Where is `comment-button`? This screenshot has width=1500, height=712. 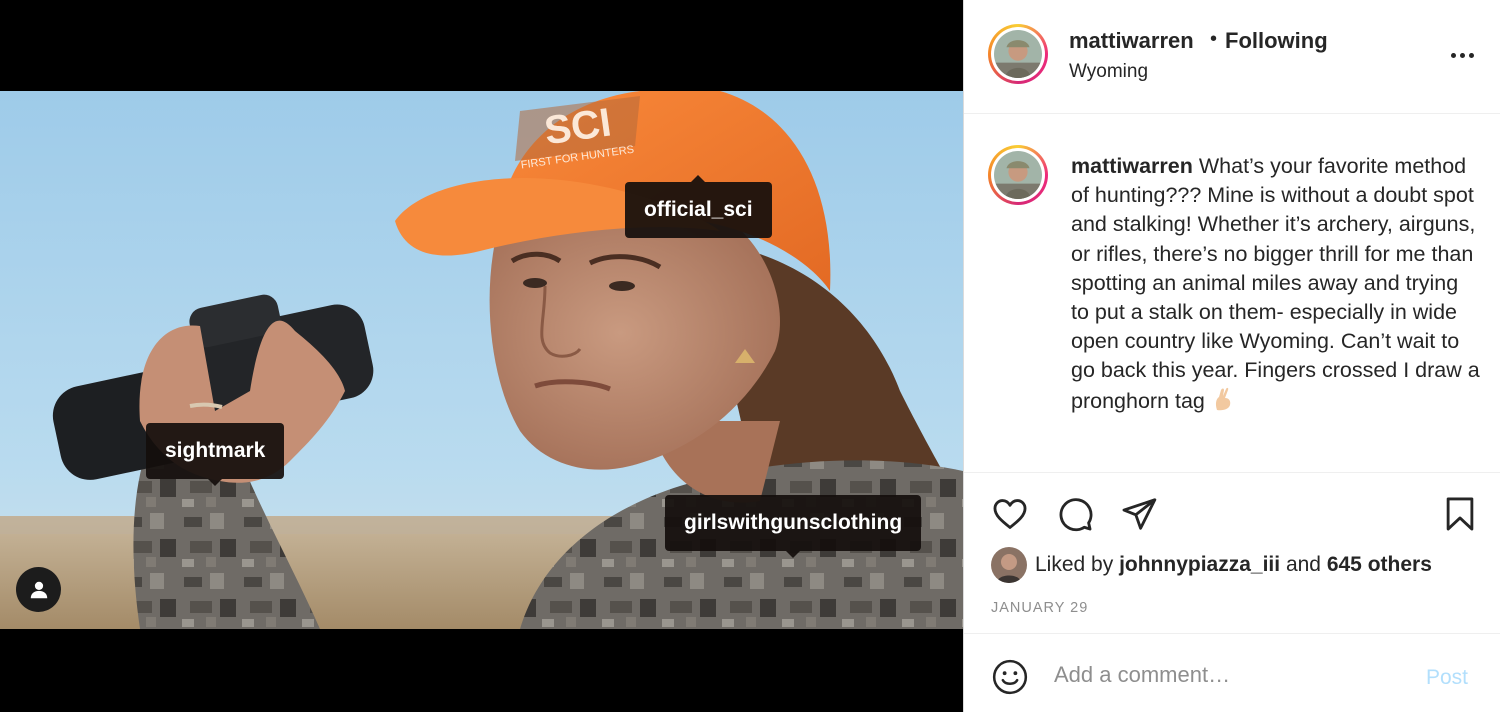
comment-button is located at coordinates (1075, 514).